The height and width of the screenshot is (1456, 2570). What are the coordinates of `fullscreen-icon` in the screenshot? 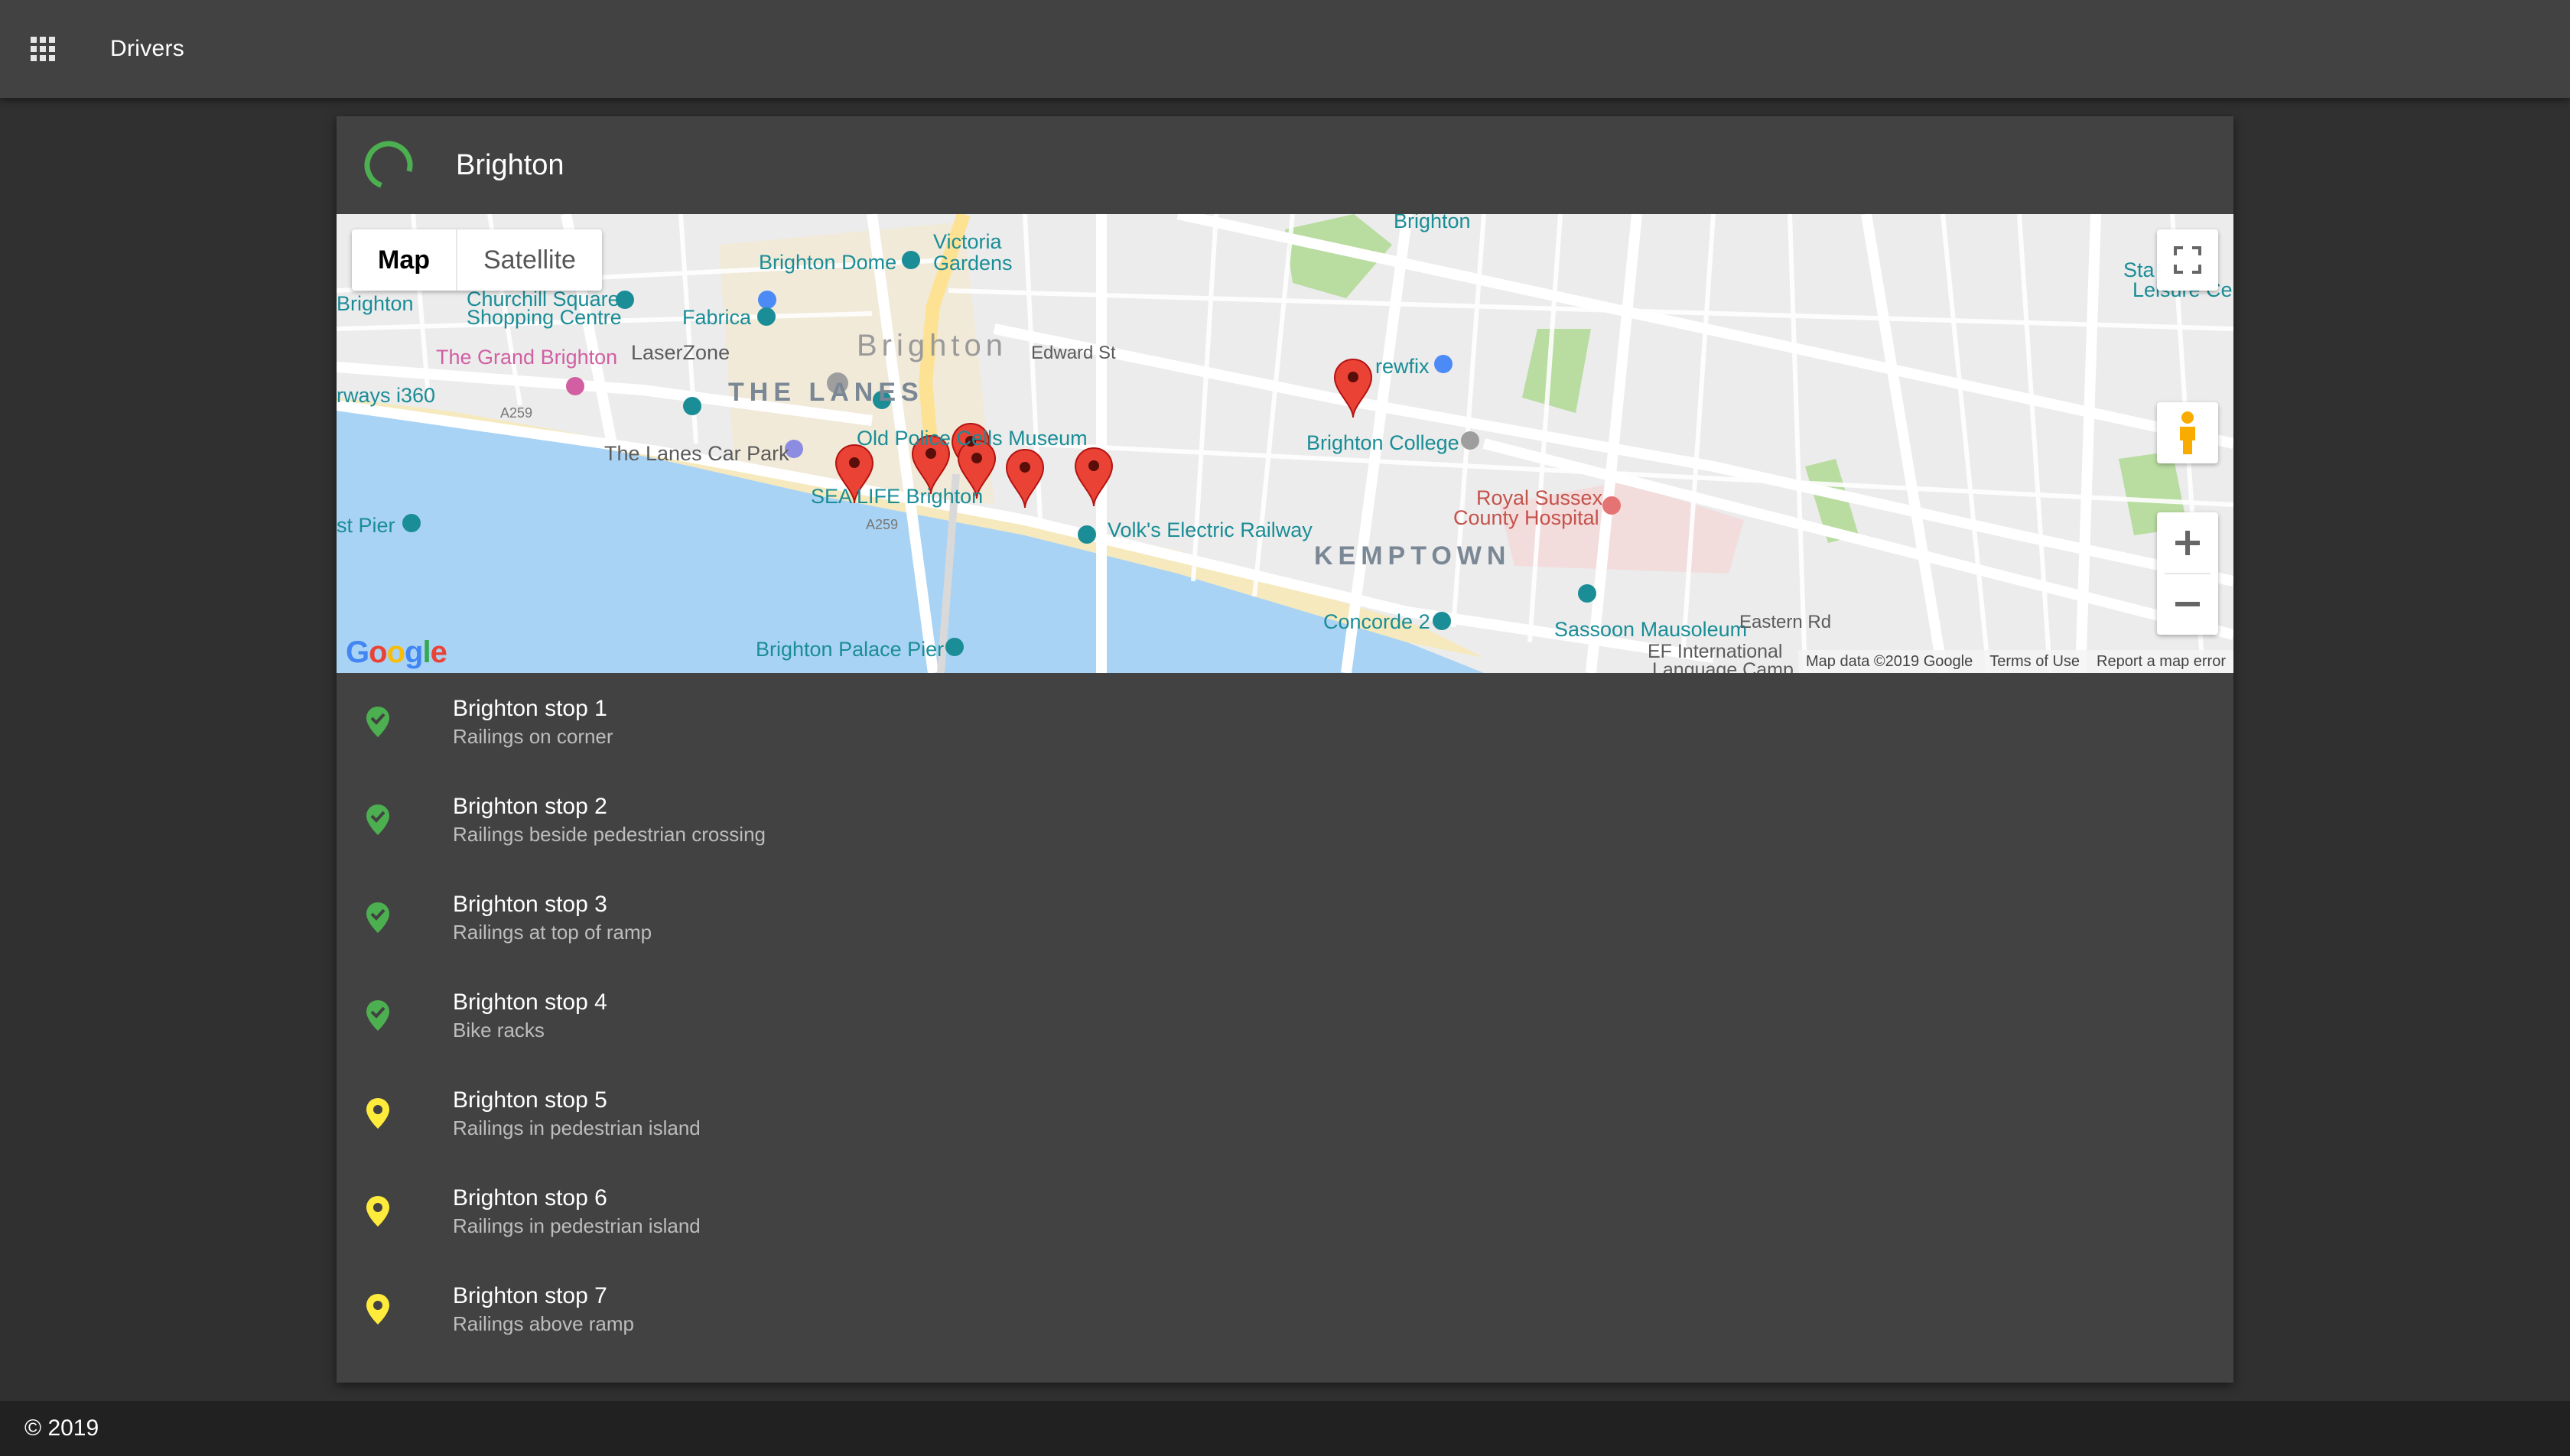 It's located at (2187, 260).